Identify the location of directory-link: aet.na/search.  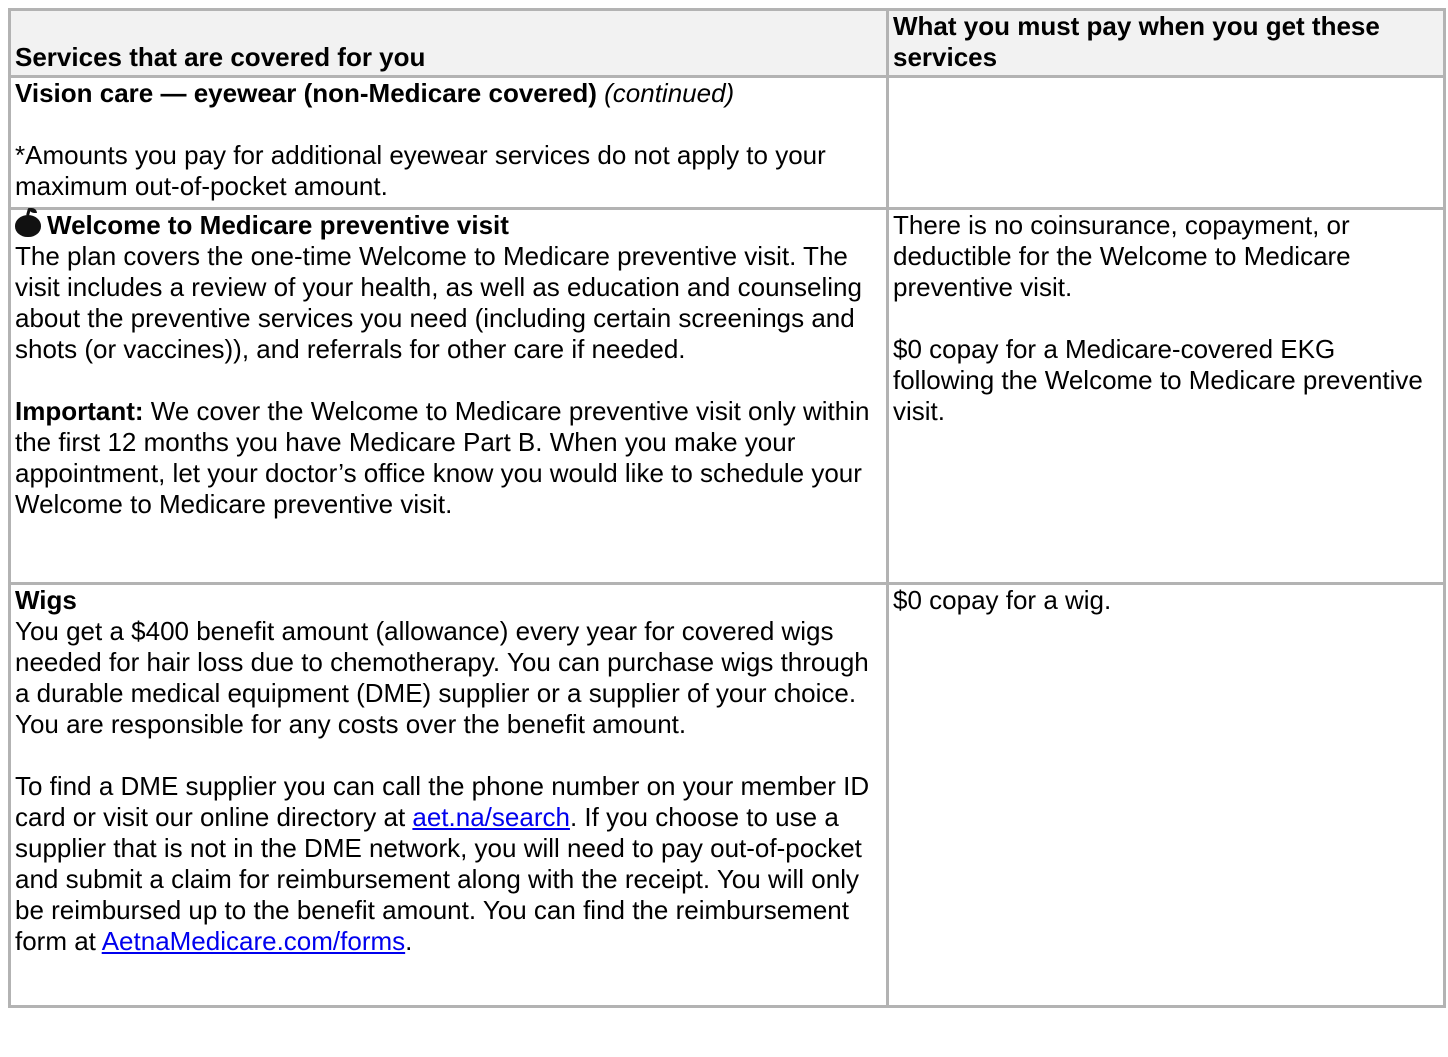
(491, 817).